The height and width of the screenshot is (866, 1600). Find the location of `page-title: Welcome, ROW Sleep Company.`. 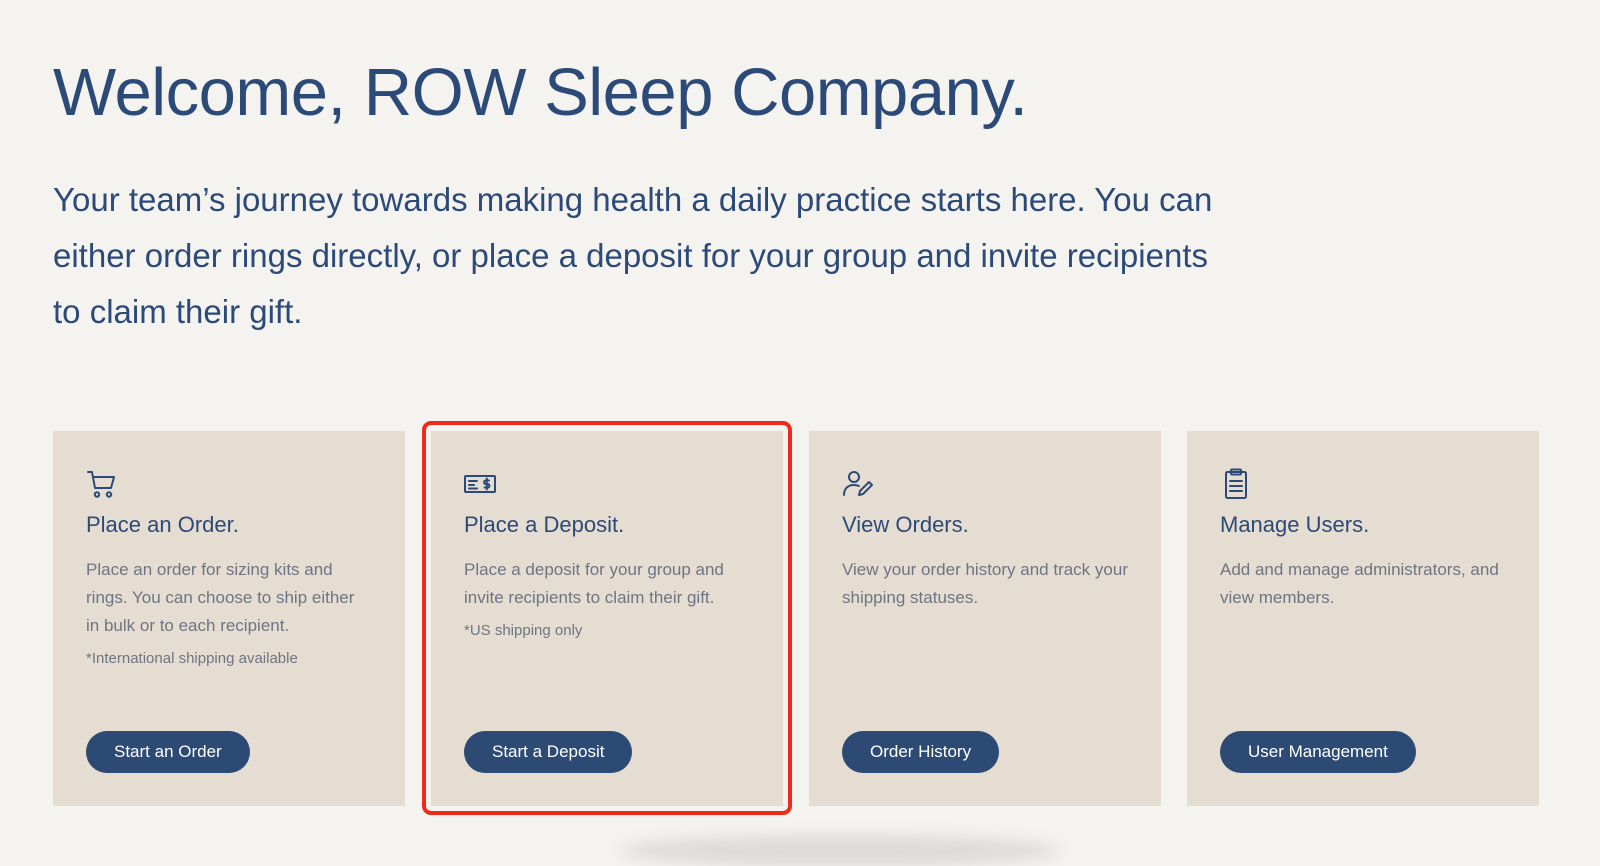

page-title: Welcome, ROW Sleep Company. is located at coordinates (540, 92).